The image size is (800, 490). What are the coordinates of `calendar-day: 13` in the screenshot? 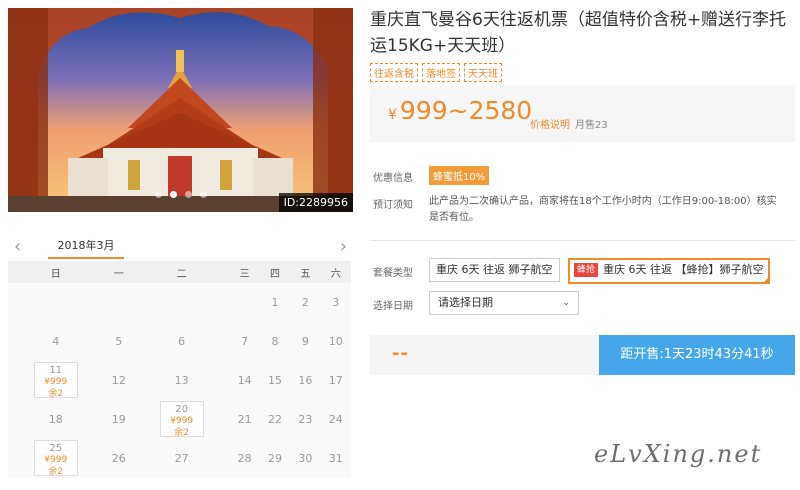 It's located at (181, 380).